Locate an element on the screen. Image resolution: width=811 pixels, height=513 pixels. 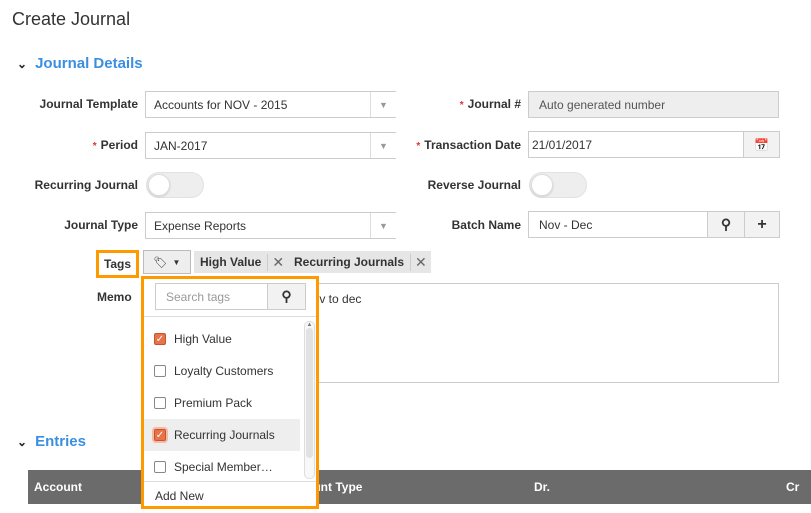
reverse-journal-label: Reverse Journal is located at coordinates (474, 185).